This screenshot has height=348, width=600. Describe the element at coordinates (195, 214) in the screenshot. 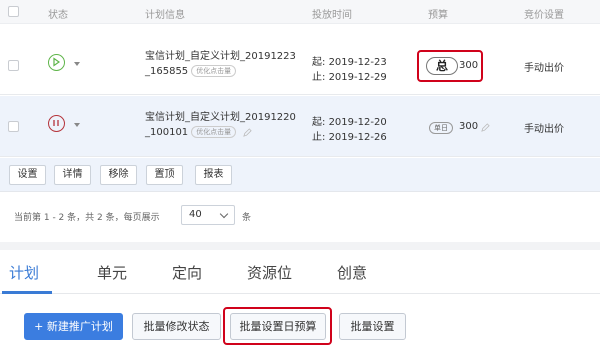

I see `page-size-value: 40` at that location.